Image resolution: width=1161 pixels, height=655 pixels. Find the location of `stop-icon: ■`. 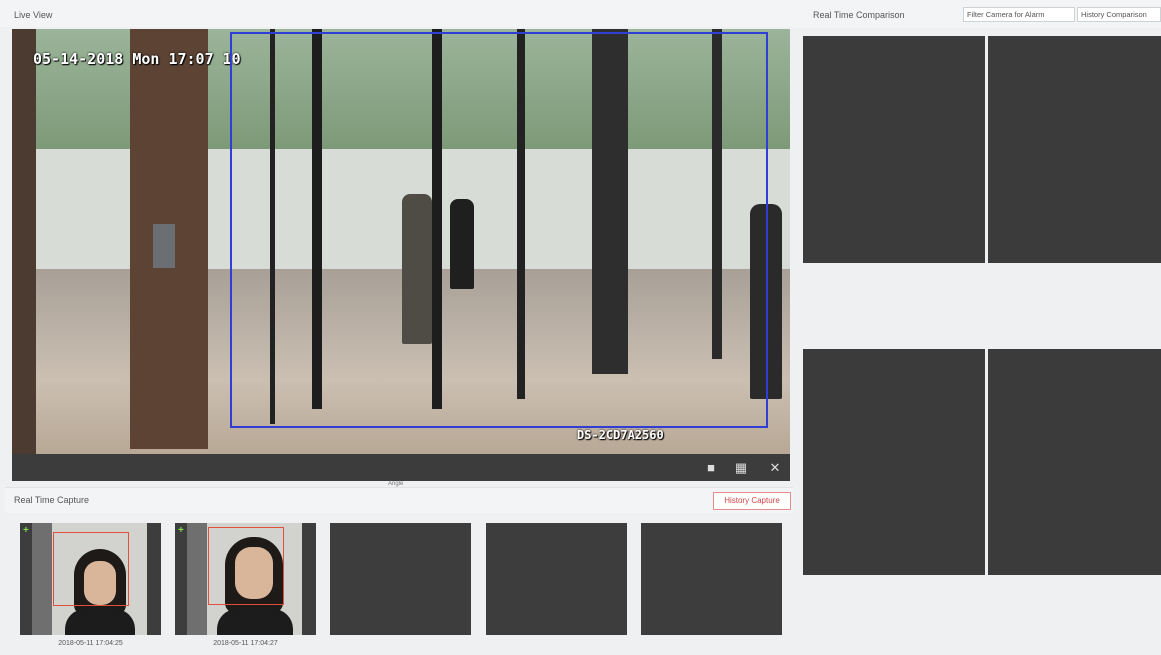

stop-icon: ■ is located at coordinates (711, 467).